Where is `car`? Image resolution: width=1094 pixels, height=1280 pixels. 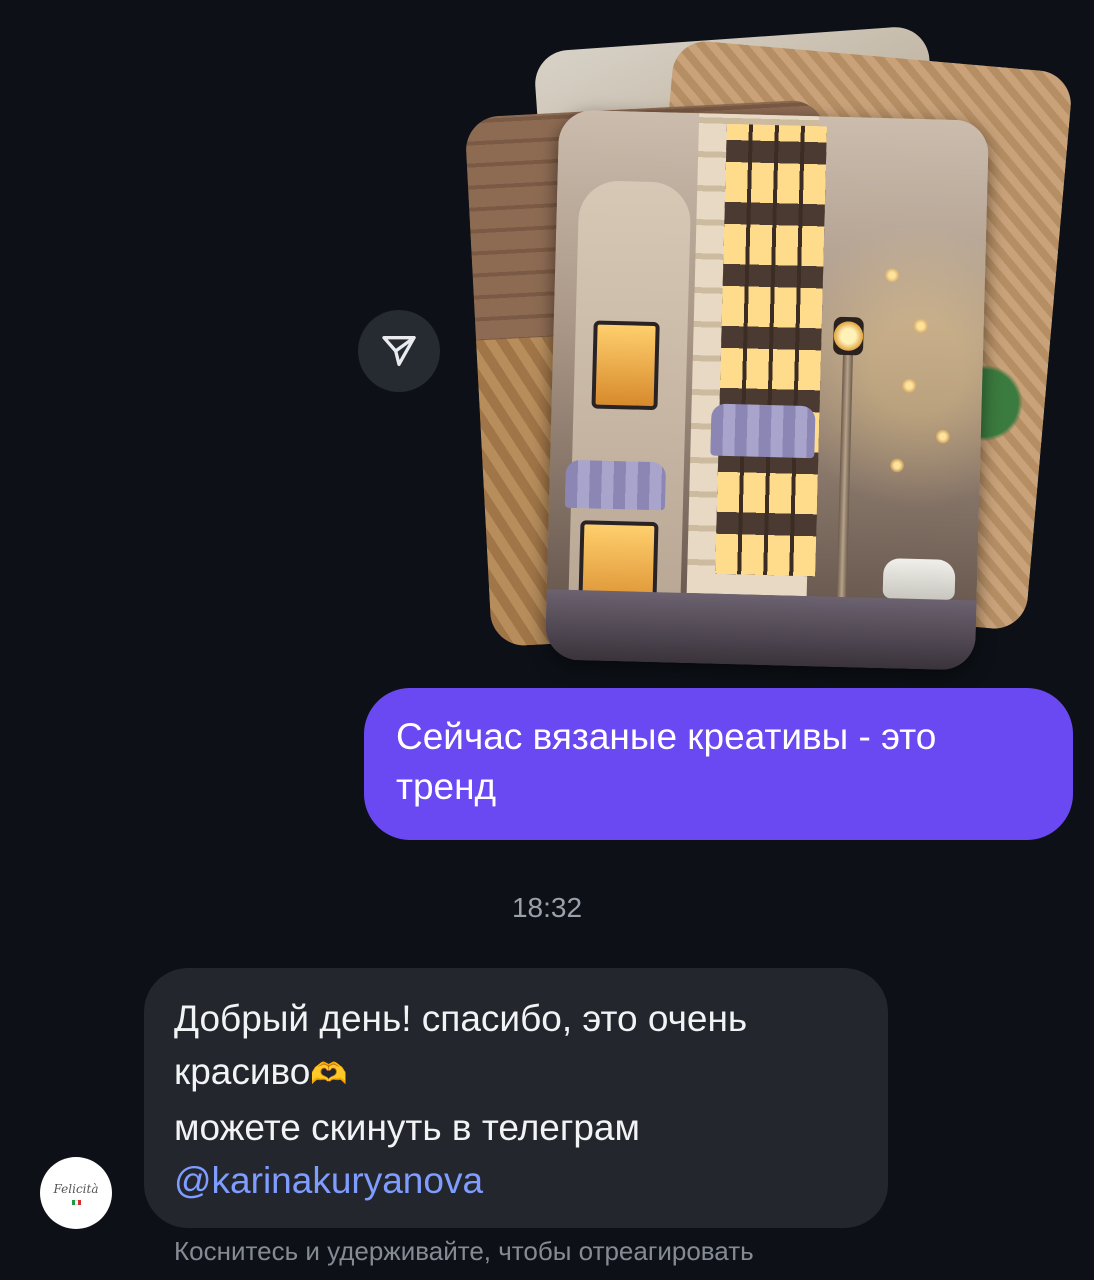
car is located at coordinates (919, 579).